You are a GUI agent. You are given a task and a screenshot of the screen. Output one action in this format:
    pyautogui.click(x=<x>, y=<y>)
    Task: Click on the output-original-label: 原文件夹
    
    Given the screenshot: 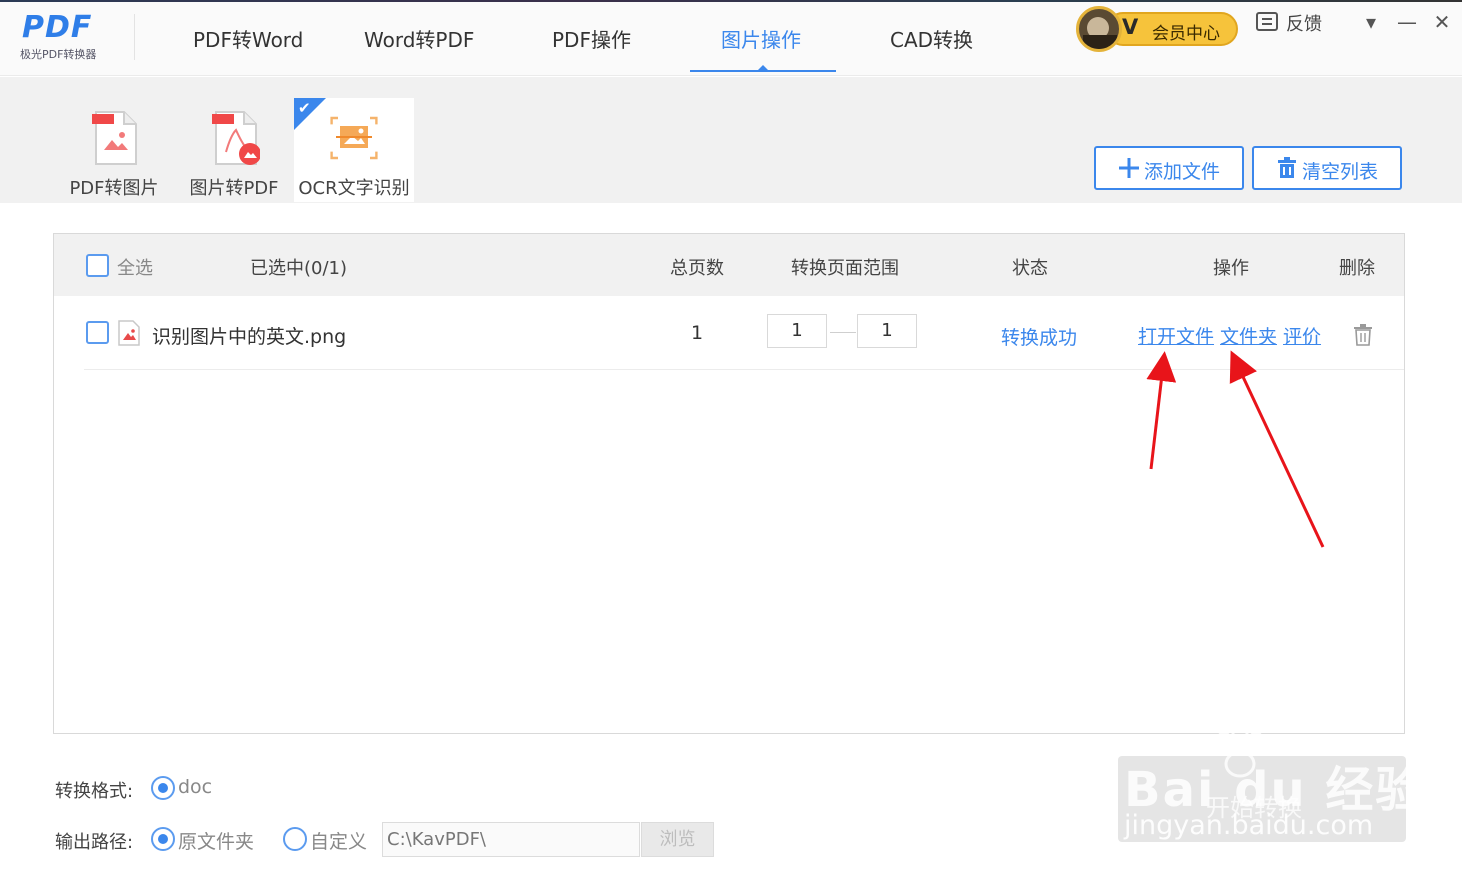 What is the action you would take?
    pyautogui.click(x=216, y=842)
    